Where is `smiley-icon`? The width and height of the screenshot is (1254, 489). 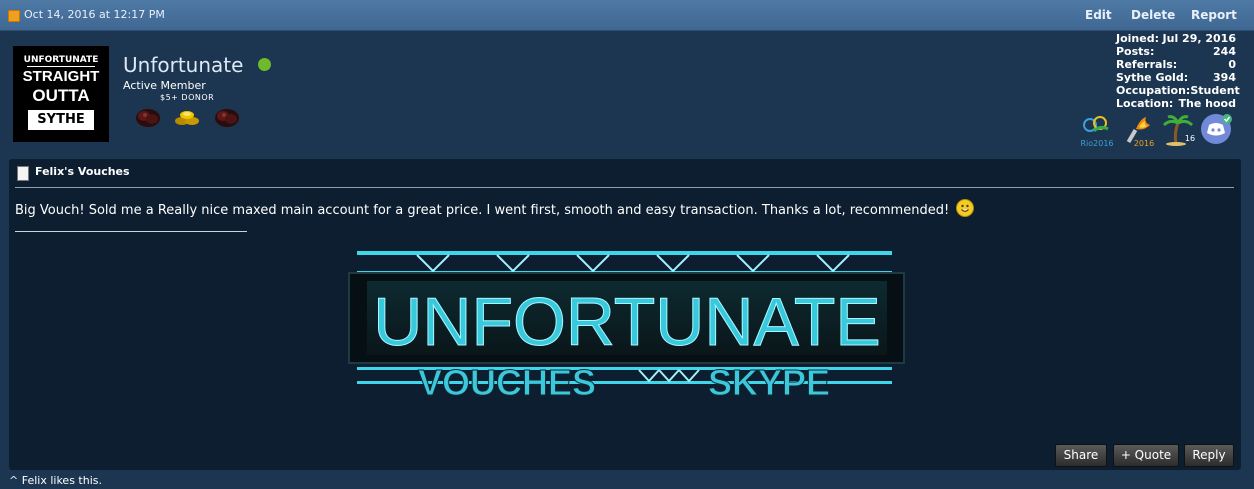
smiley-icon is located at coordinates (965, 208).